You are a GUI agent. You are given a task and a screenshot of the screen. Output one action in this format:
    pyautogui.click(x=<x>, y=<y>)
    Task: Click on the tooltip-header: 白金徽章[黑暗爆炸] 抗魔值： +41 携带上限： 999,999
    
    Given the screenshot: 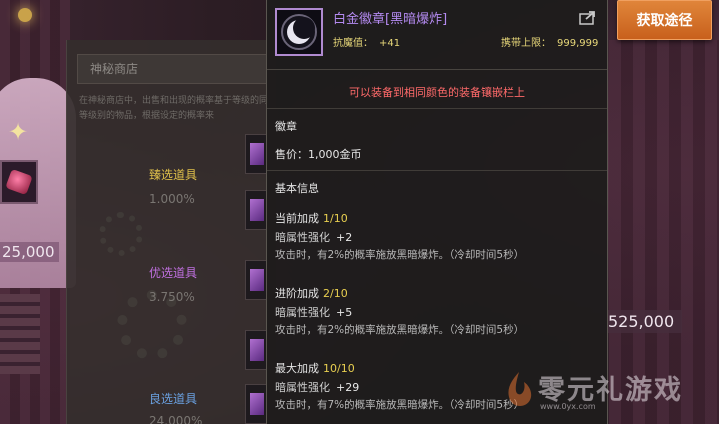 What is the action you would take?
    pyautogui.click(x=437, y=35)
    